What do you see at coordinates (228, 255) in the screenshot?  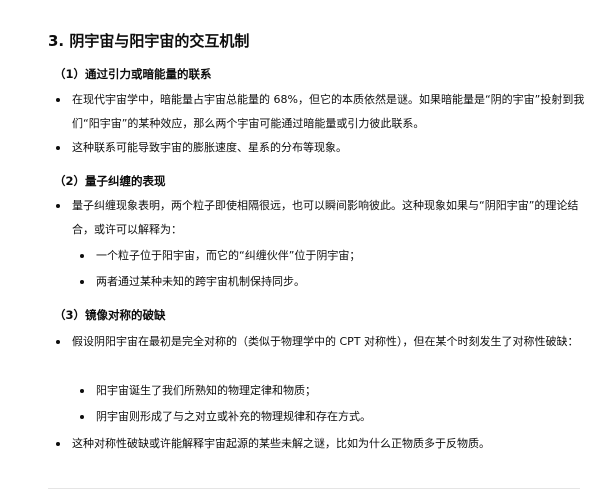 I see `list-item-text: 一个粒子位于阳宇宙，而它的“纠缠伙伴”位于阴宇宙；` at bounding box center [228, 255].